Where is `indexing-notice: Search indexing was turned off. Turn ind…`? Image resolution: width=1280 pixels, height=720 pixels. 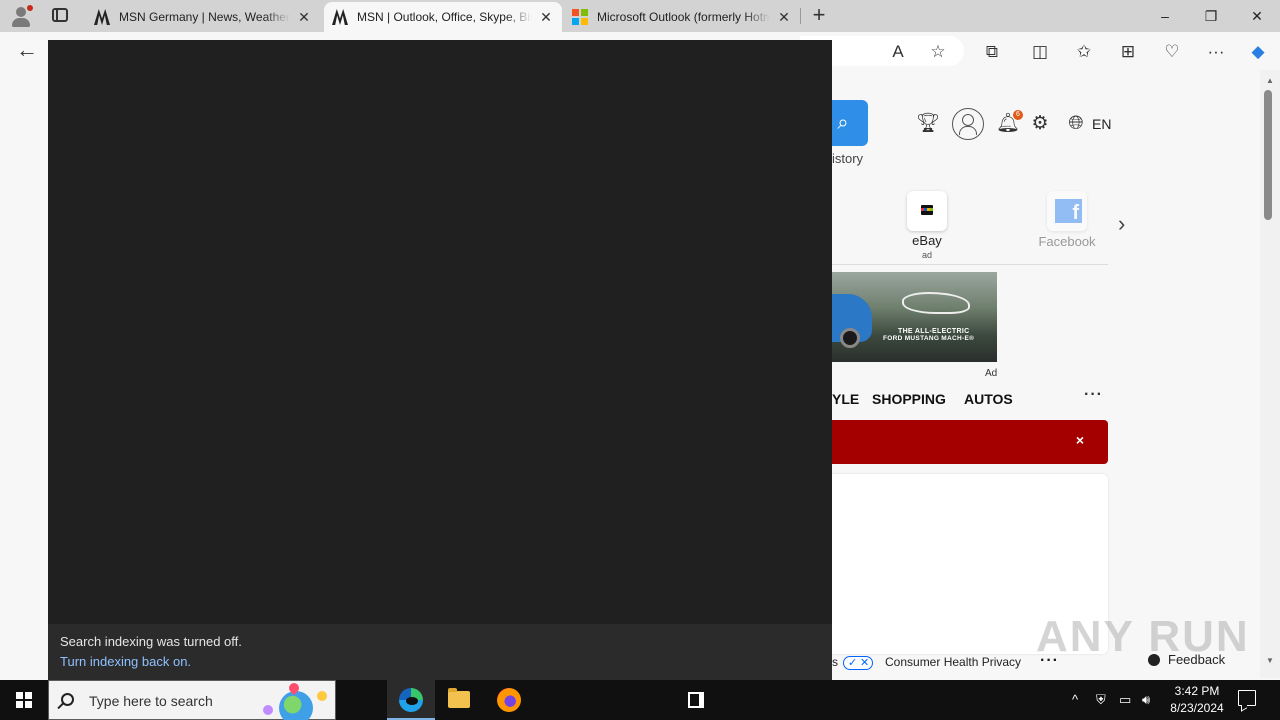
indexing-notice: Search indexing was turned off. Turn ind… is located at coordinates (440, 652).